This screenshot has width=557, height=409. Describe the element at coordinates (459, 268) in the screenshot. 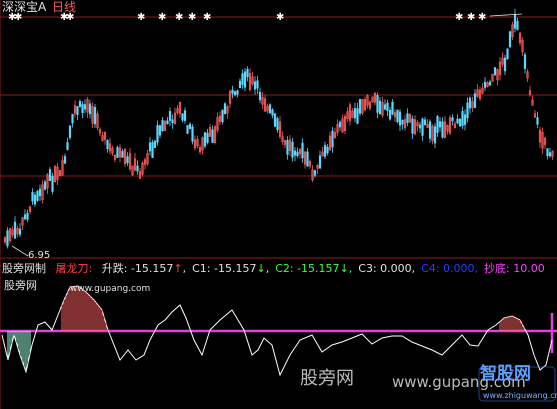

I see `field-value: 0.000,` at that location.